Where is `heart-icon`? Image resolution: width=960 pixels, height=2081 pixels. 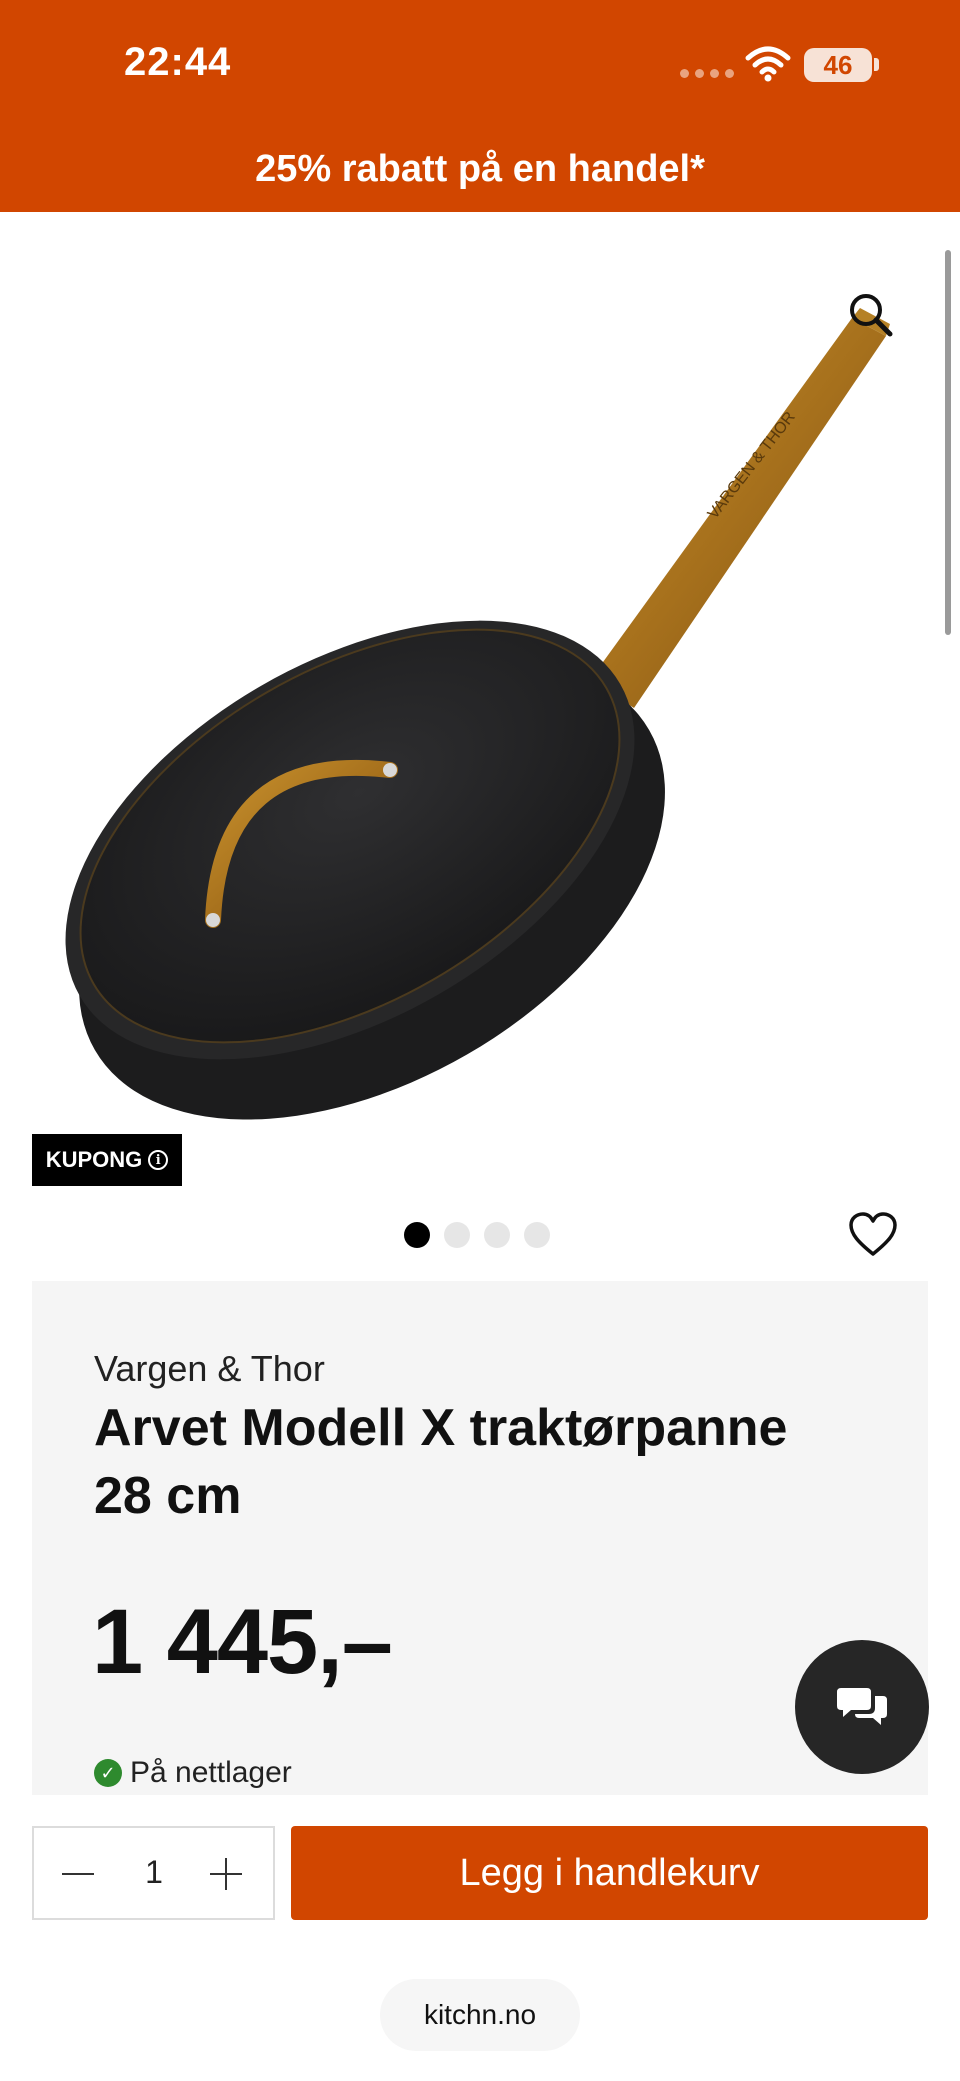 heart-icon is located at coordinates (873, 1235).